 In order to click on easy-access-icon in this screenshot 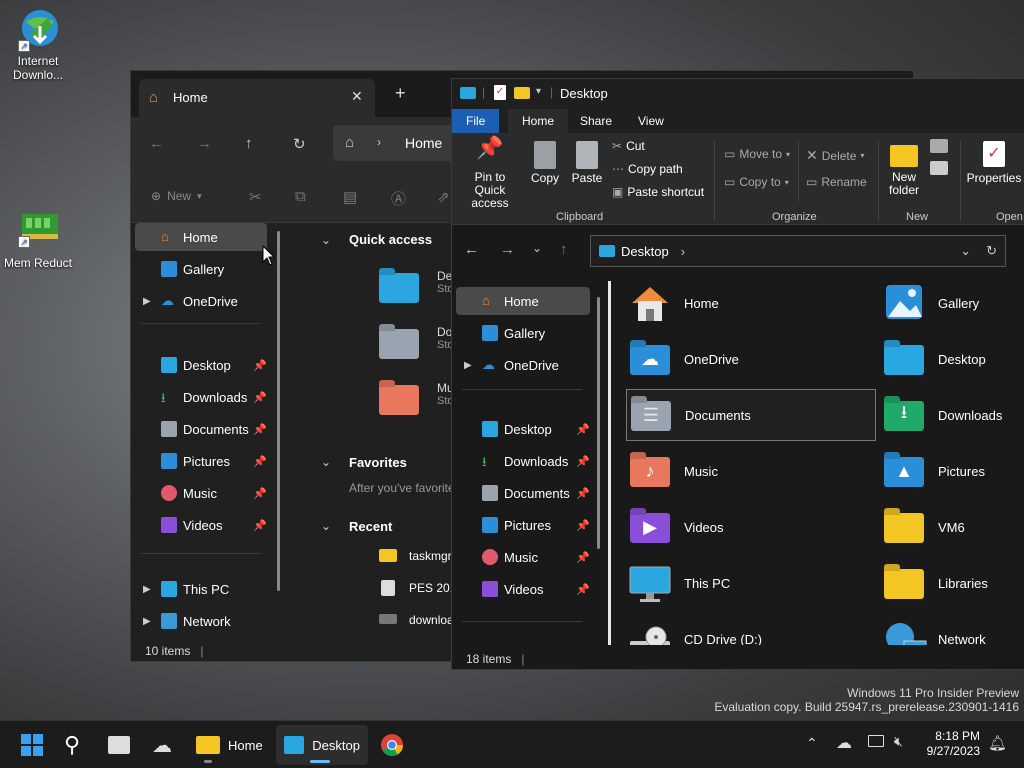, I will do `click(939, 168)`.